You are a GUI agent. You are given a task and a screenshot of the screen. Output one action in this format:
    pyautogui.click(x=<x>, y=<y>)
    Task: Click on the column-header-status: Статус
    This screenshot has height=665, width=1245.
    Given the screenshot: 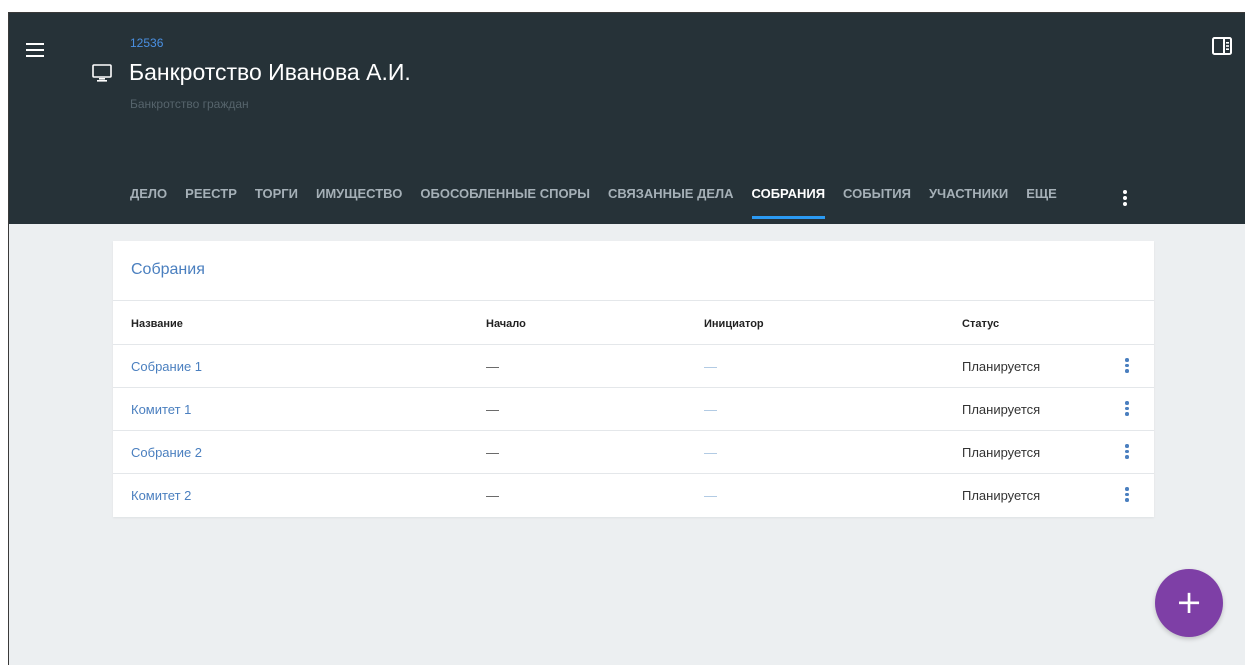 What is the action you would take?
    pyautogui.click(x=981, y=324)
    